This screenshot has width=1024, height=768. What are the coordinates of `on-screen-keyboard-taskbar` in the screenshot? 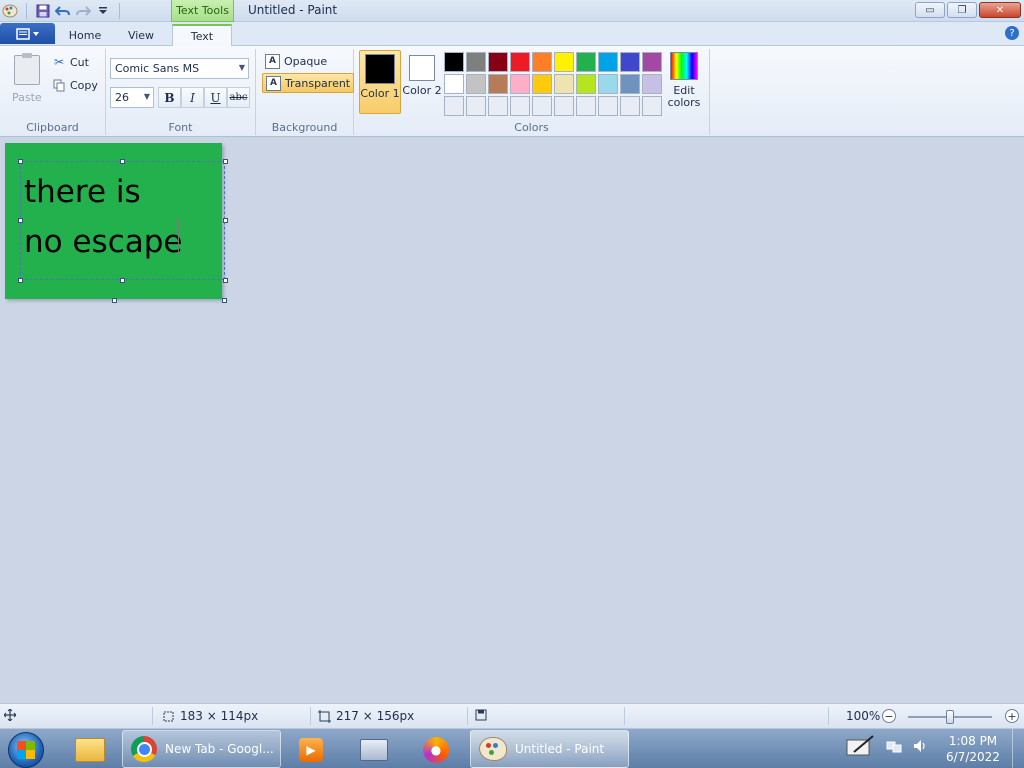 It's located at (374, 750).